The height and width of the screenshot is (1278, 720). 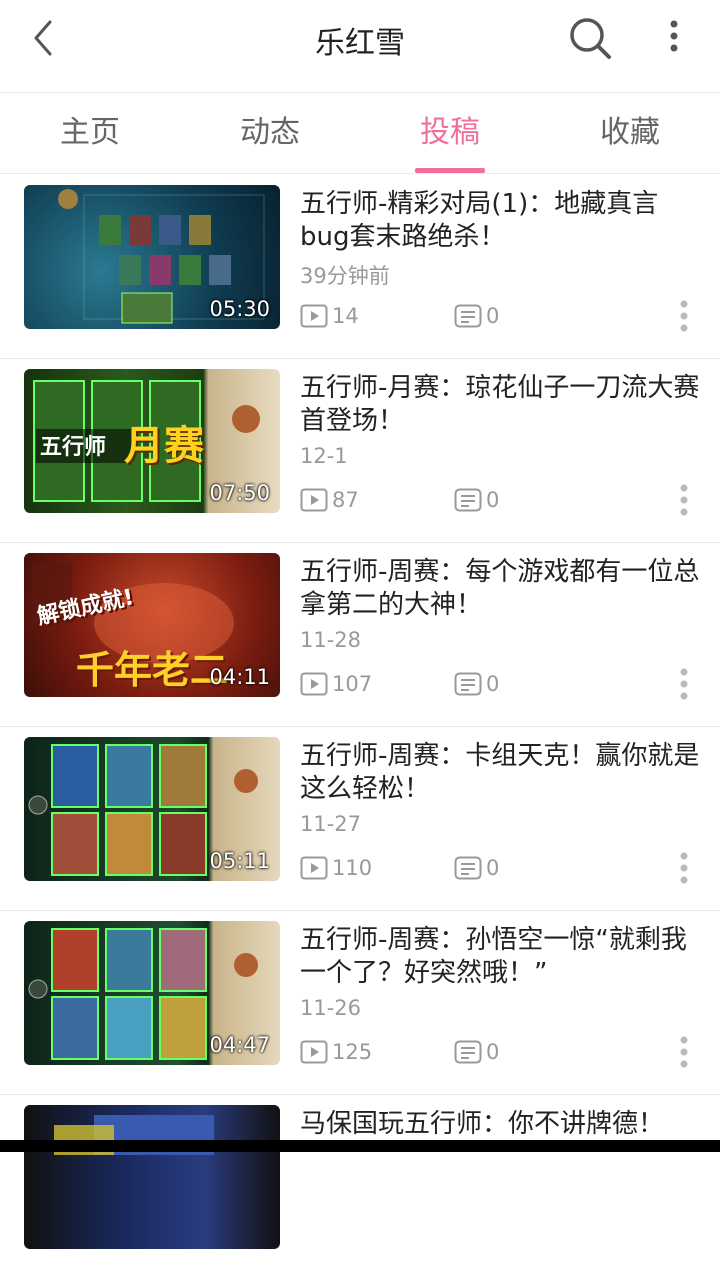 What do you see at coordinates (674, 38) in the screenshot?
I see `more-vertical-icon` at bounding box center [674, 38].